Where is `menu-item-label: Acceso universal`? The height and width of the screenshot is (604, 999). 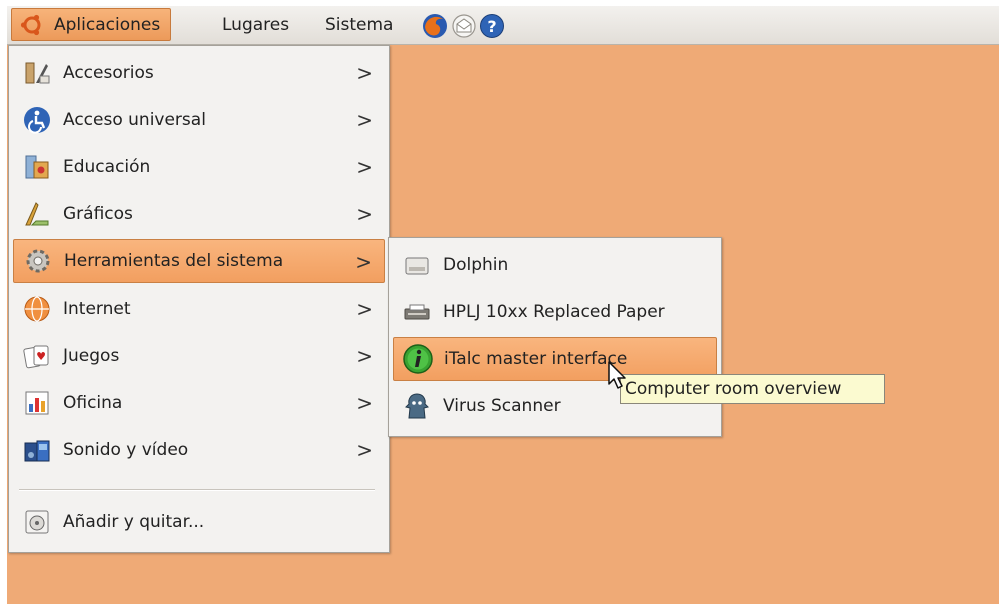 menu-item-label: Acceso universal is located at coordinates (134, 120).